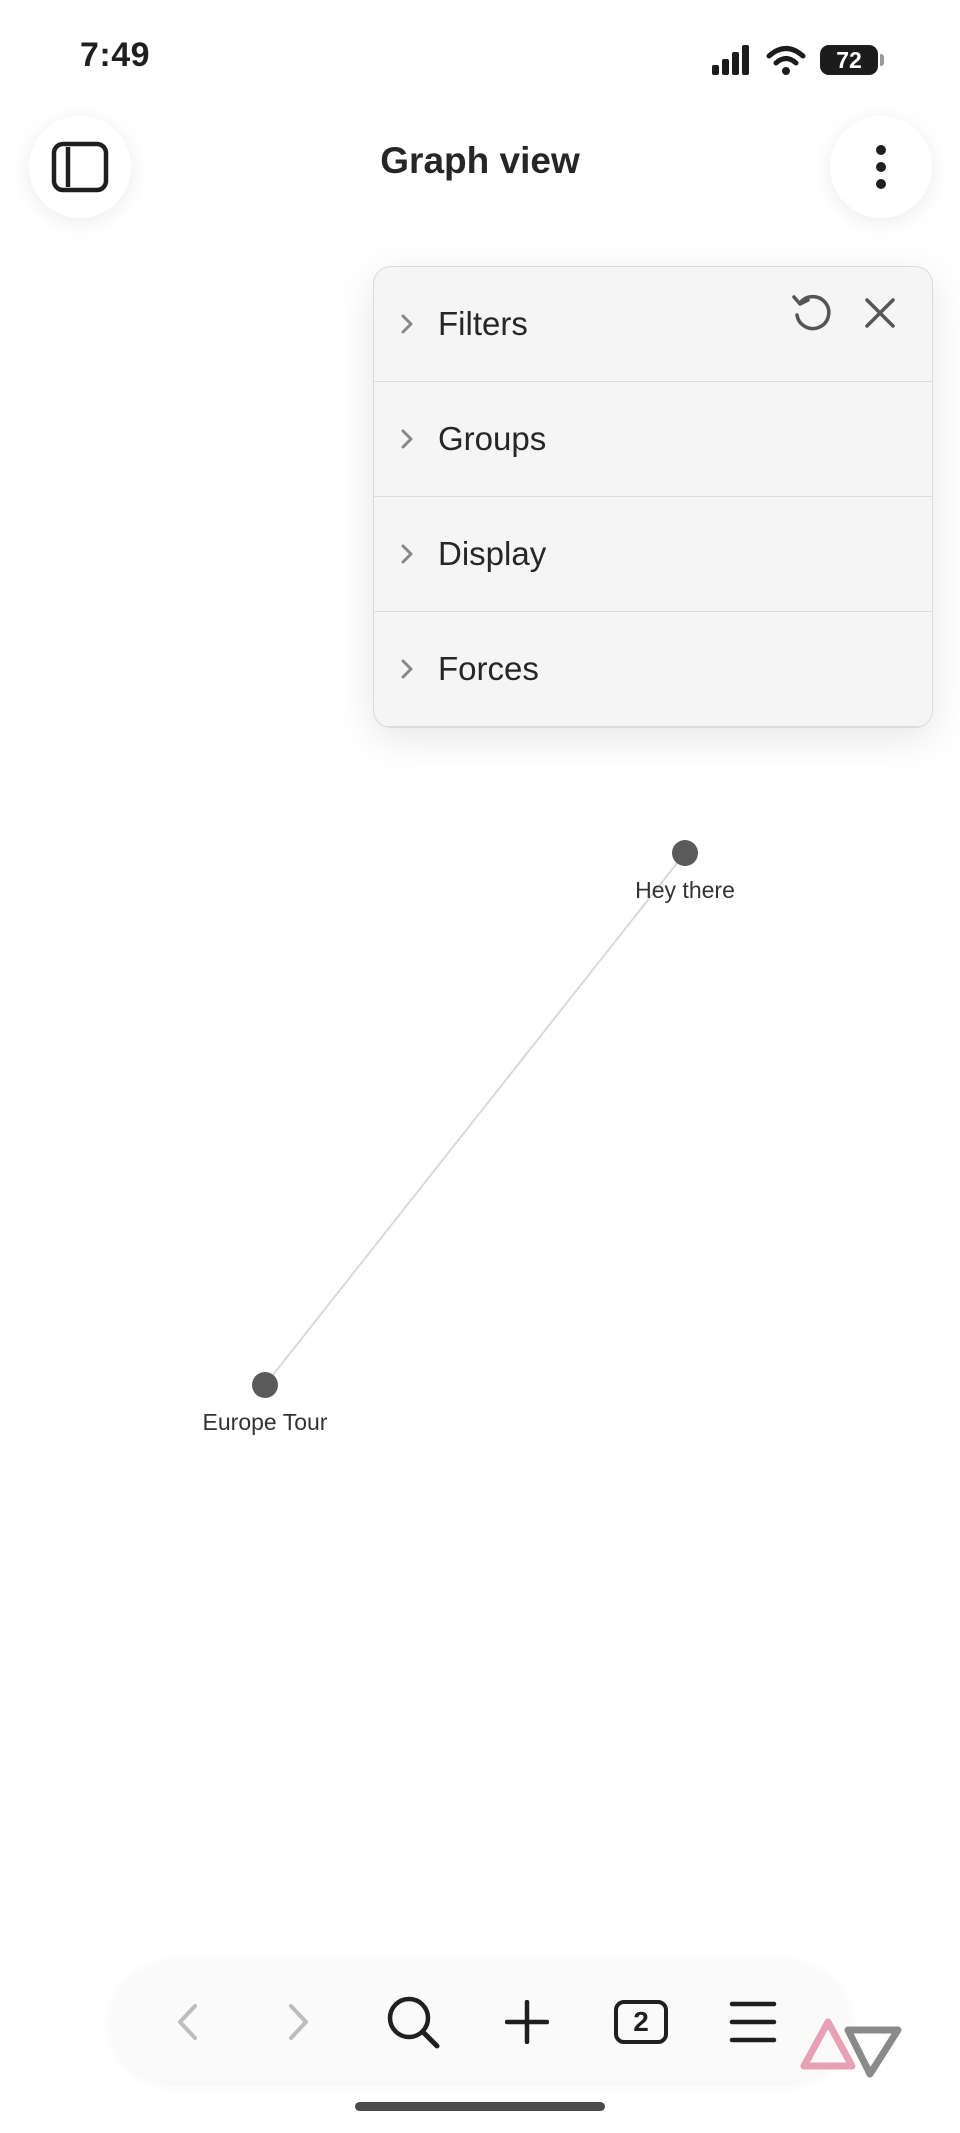 Image resolution: width=960 pixels, height=2133 pixels. I want to click on close-icon, so click(880, 313).